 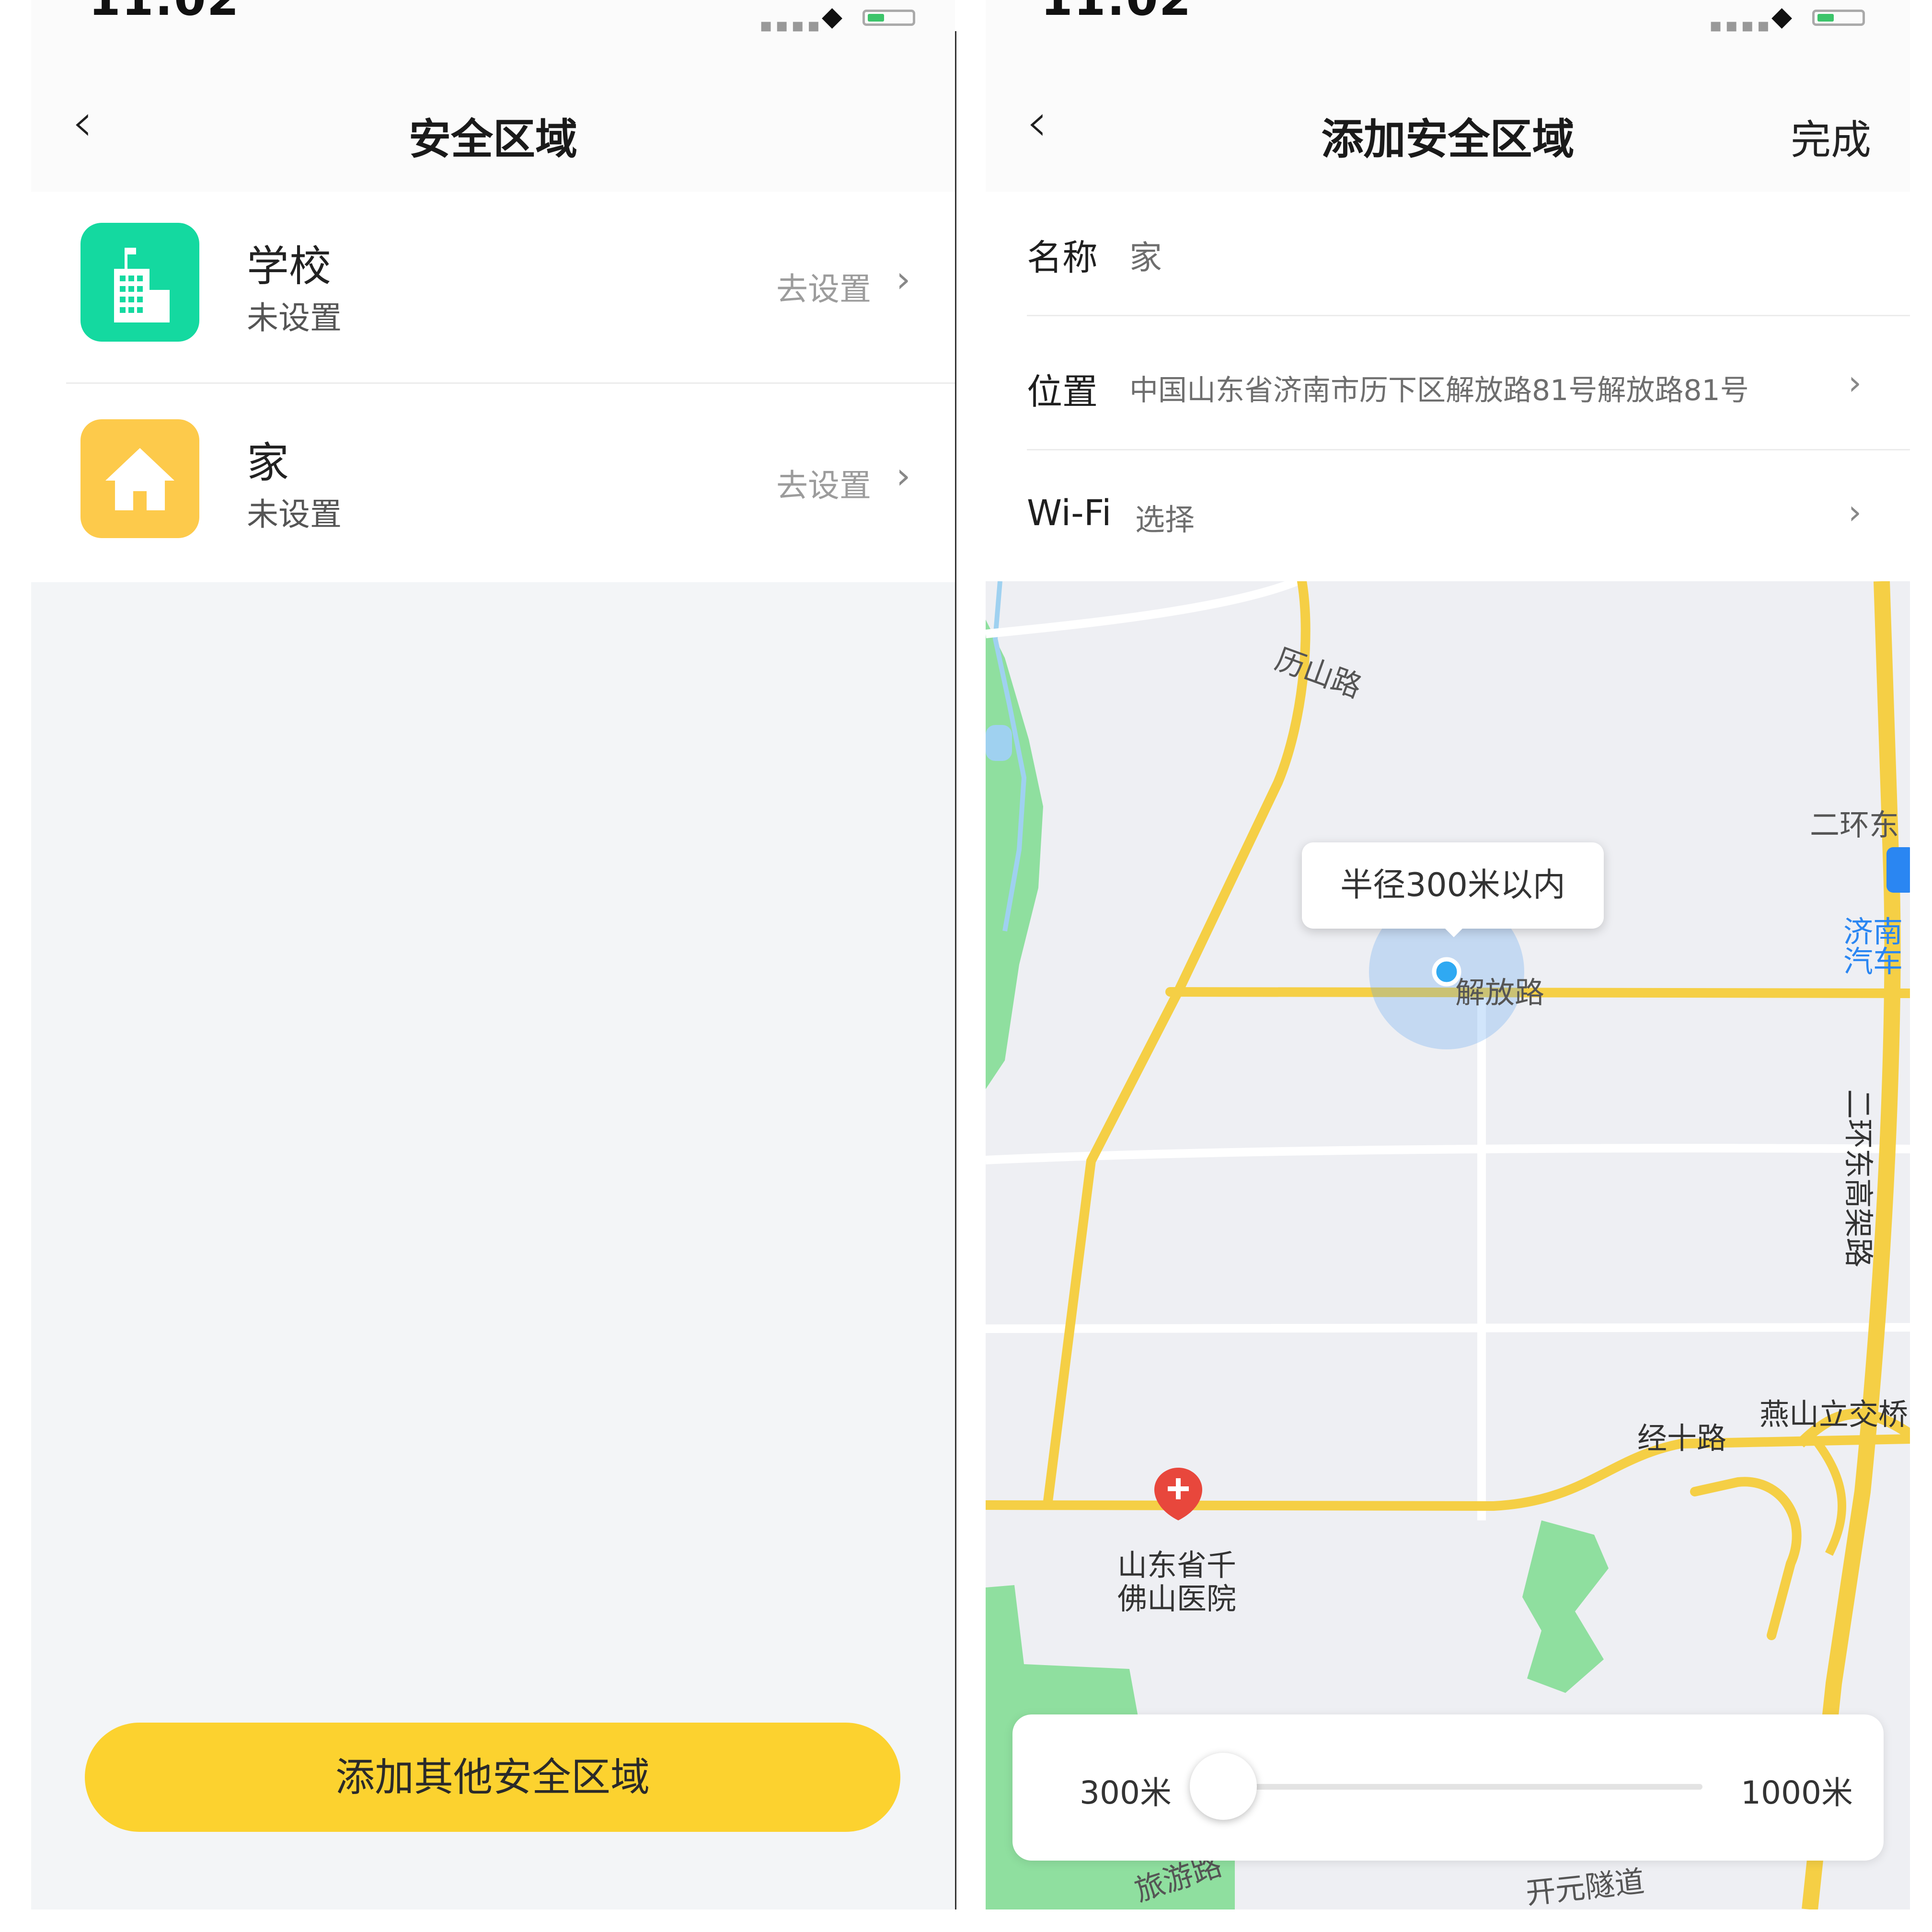 I want to click on name-label: 名称, so click(x=1062, y=257).